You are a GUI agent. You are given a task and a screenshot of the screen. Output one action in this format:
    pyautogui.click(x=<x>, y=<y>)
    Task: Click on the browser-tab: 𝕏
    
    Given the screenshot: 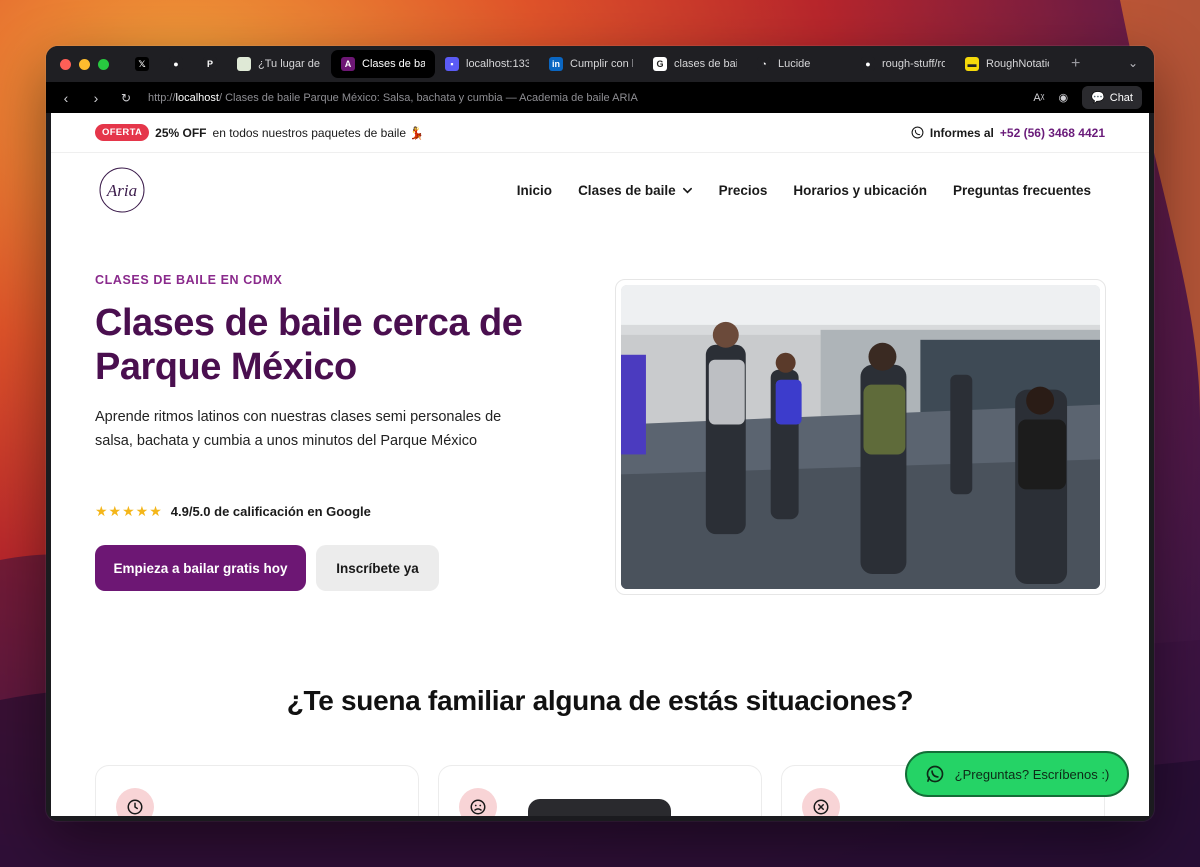 What is the action you would take?
    pyautogui.click(x=142, y=64)
    